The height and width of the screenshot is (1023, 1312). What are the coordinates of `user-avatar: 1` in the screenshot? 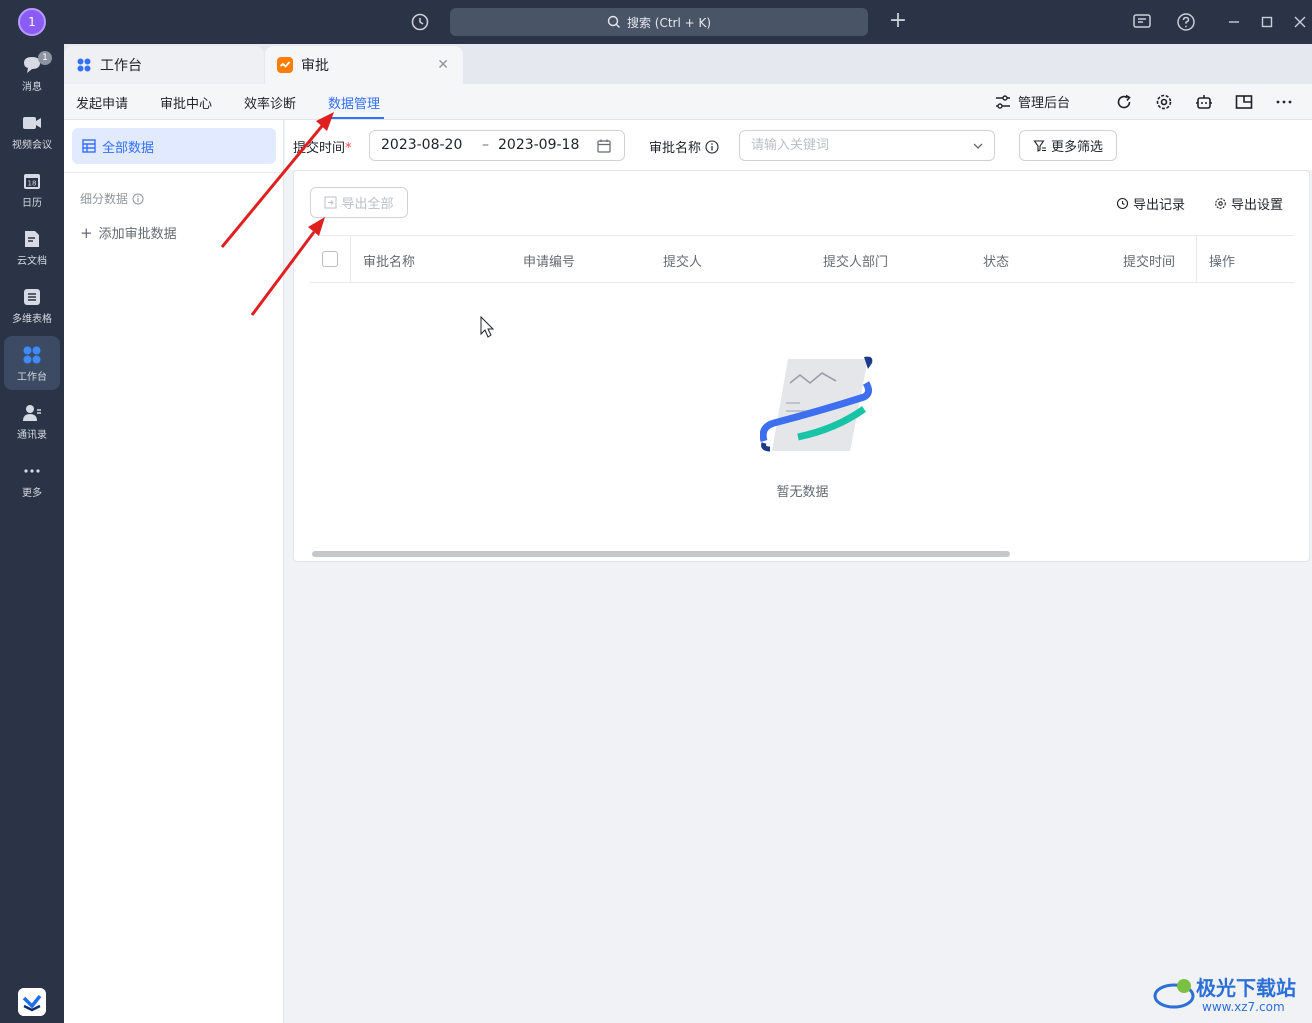 It's located at (32, 22).